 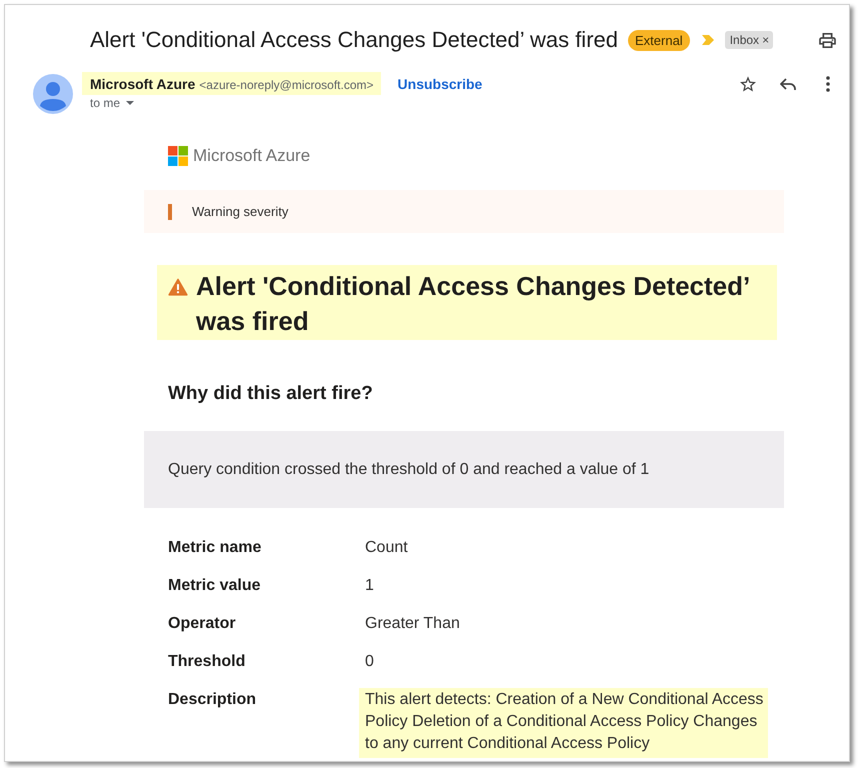 I want to click on detail-value: 0, so click(x=369, y=662).